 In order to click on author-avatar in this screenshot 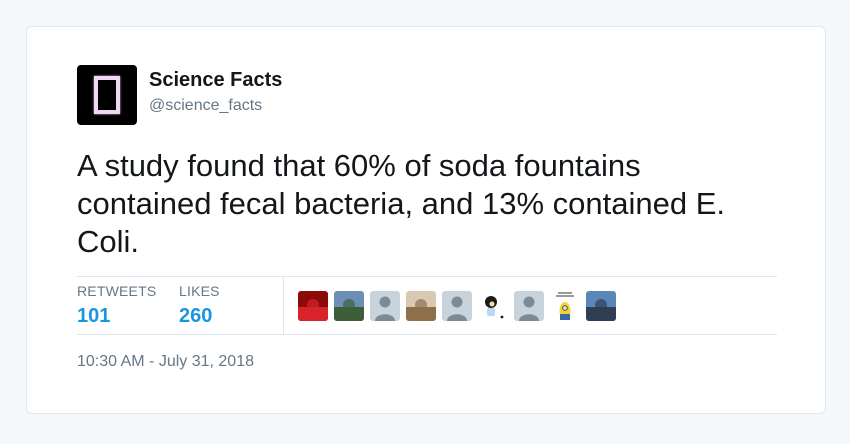, I will do `click(107, 95)`.